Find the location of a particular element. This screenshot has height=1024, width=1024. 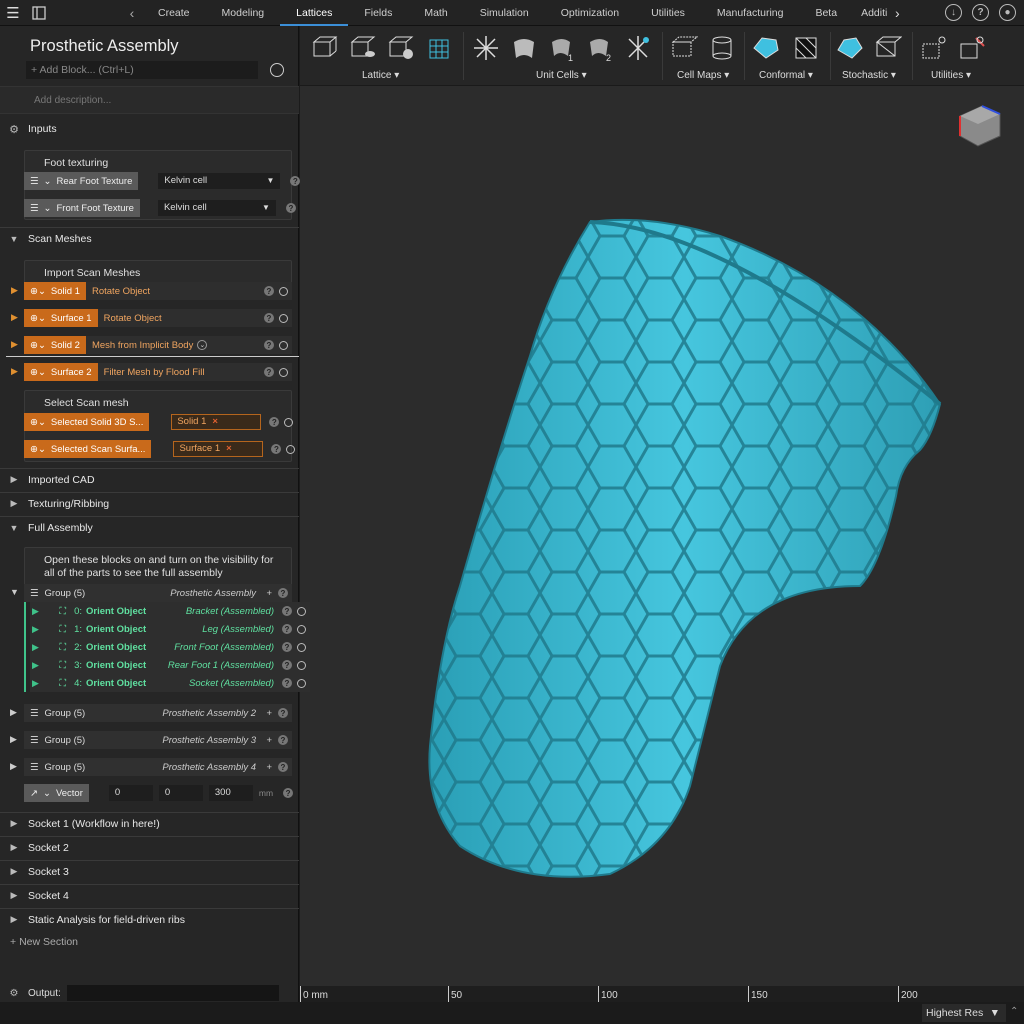

tab-additive: Additi is located at coordinates (871, 13).